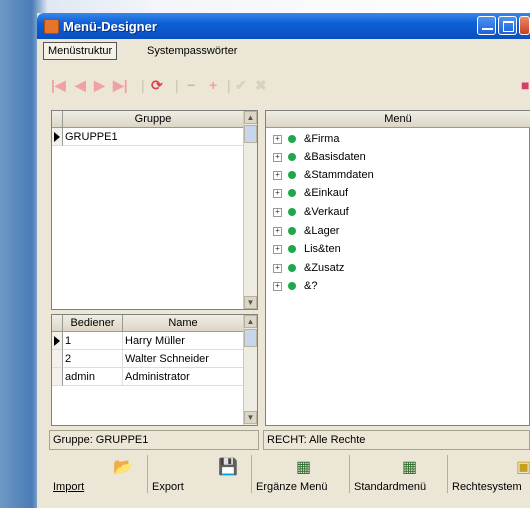 The height and width of the screenshot is (508, 530). What do you see at coordinates (192, 51) in the screenshot?
I see `tab-systempasswoerter: Systempasswörter` at bounding box center [192, 51].